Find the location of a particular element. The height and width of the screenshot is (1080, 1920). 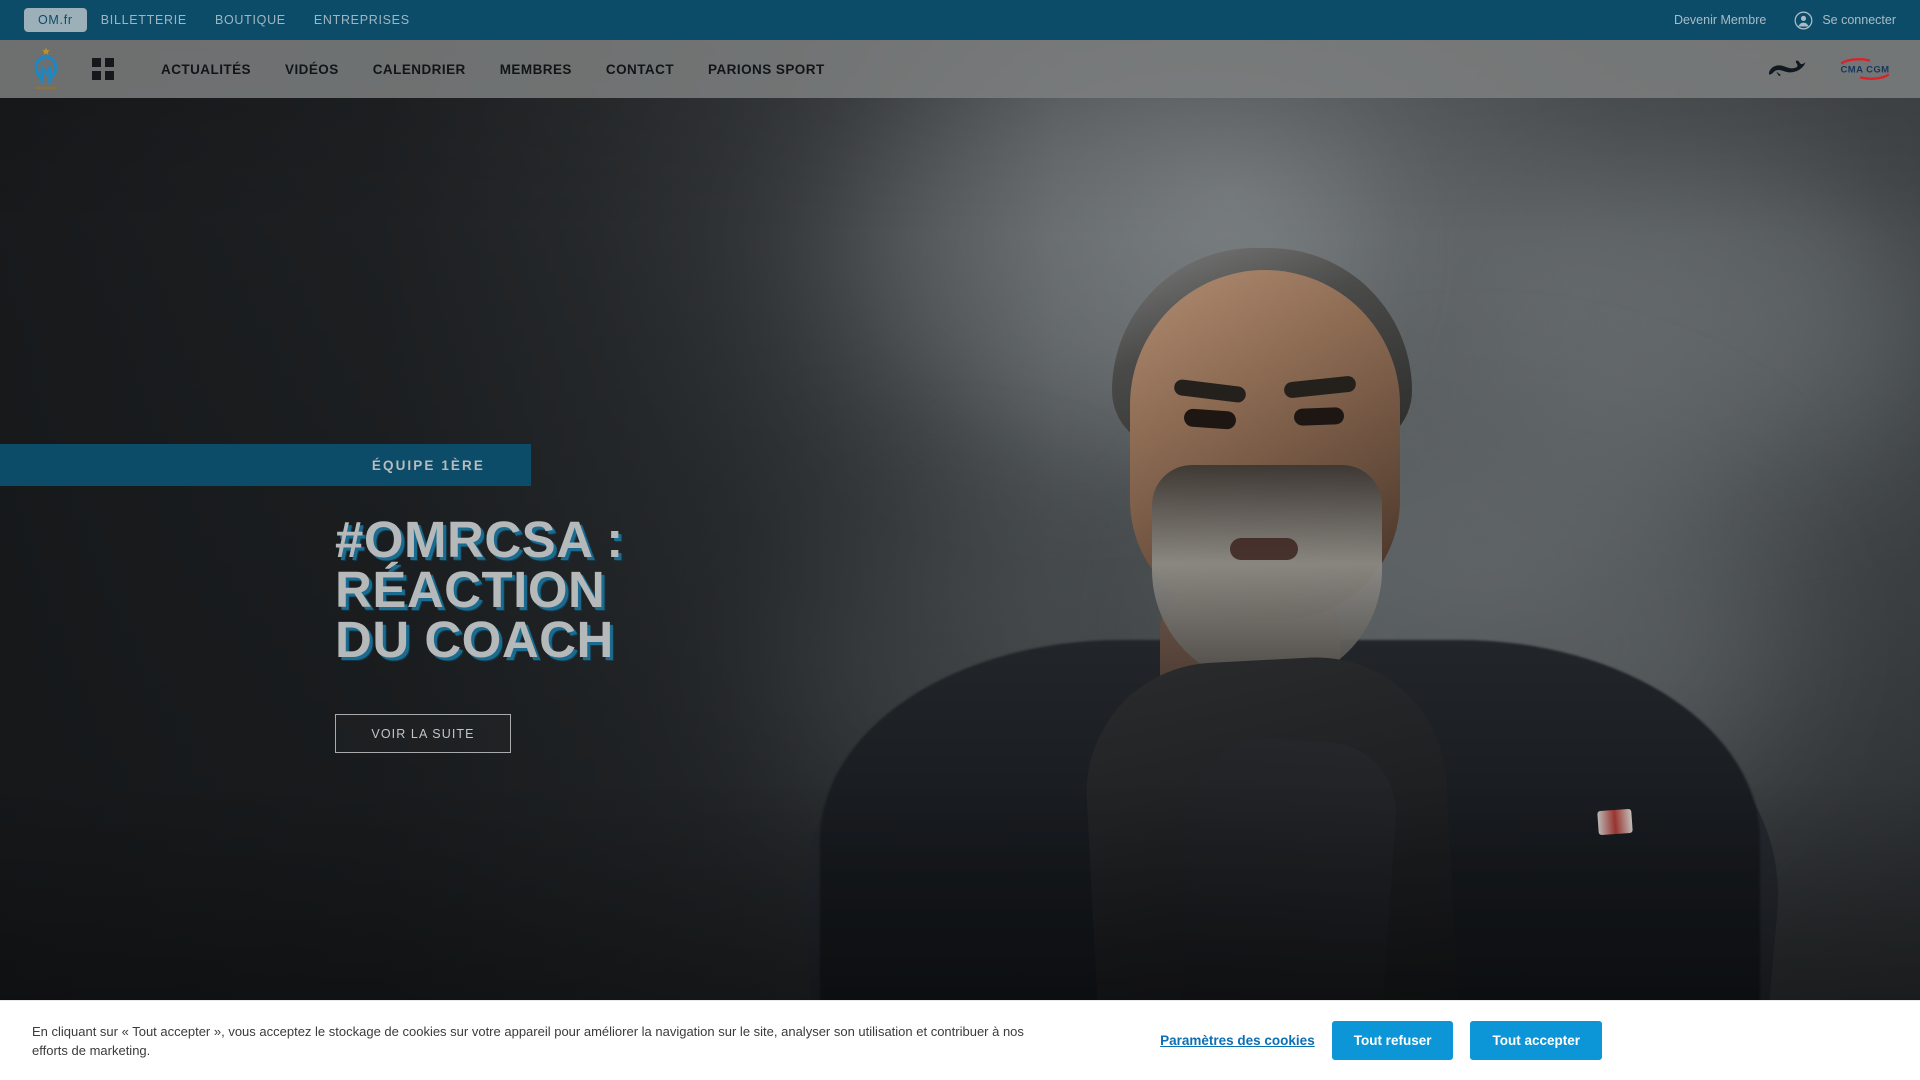

hero-category-badge: ÉQUIPE 1ÈRE is located at coordinates (265, 465).